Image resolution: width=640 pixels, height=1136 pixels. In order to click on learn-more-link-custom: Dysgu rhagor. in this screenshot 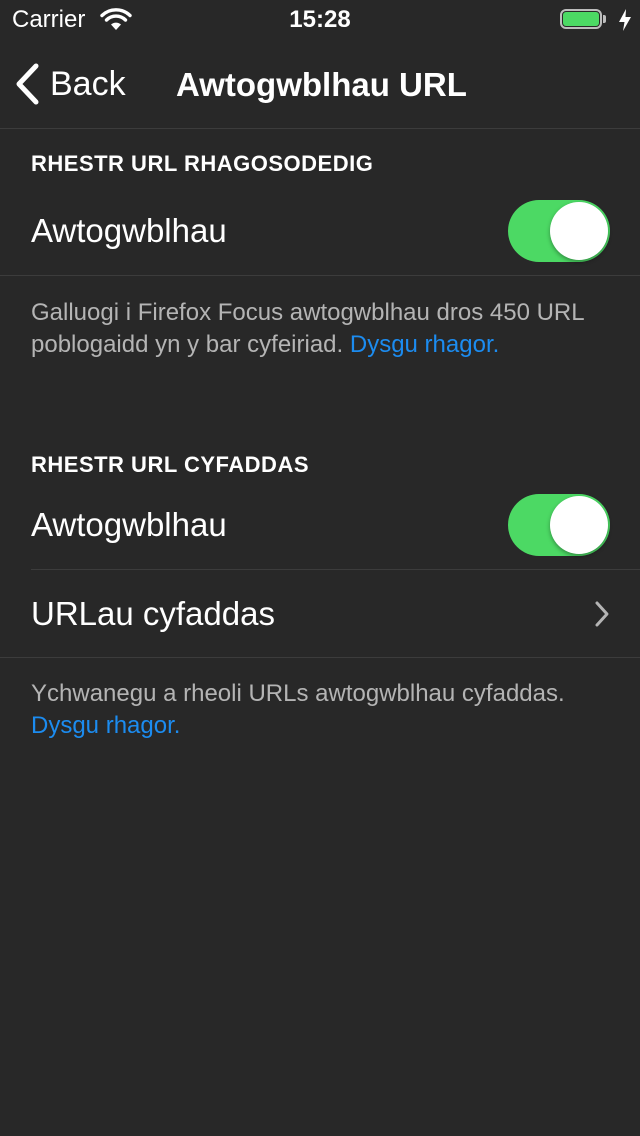, I will do `click(105, 725)`.